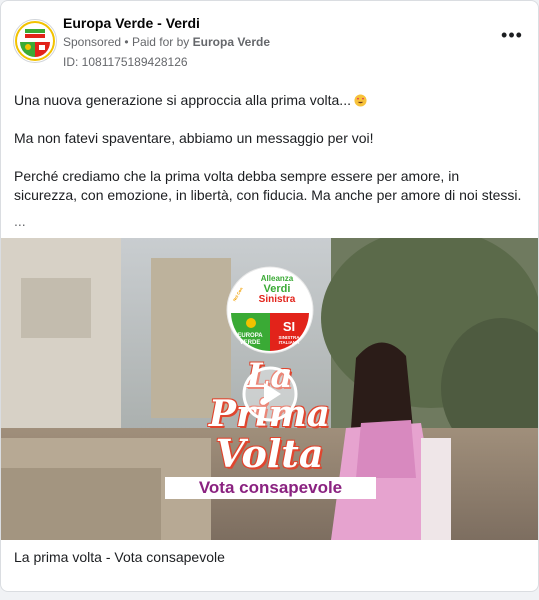 This screenshot has height=600, width=539. Describe the element at coordinates (125, 62) in the screenshot. I see `ad-id: ID: 1081175189428126` at that location.